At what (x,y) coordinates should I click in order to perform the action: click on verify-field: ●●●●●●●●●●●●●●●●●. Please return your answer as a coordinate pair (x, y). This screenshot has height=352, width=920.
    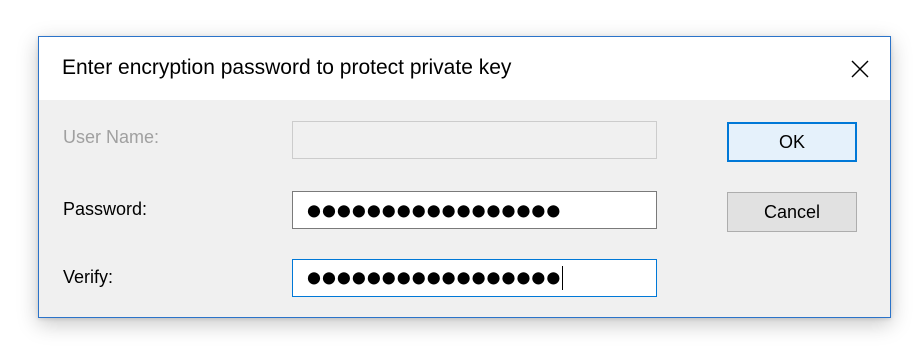
    Looking at the image, I should click on (474, 278).